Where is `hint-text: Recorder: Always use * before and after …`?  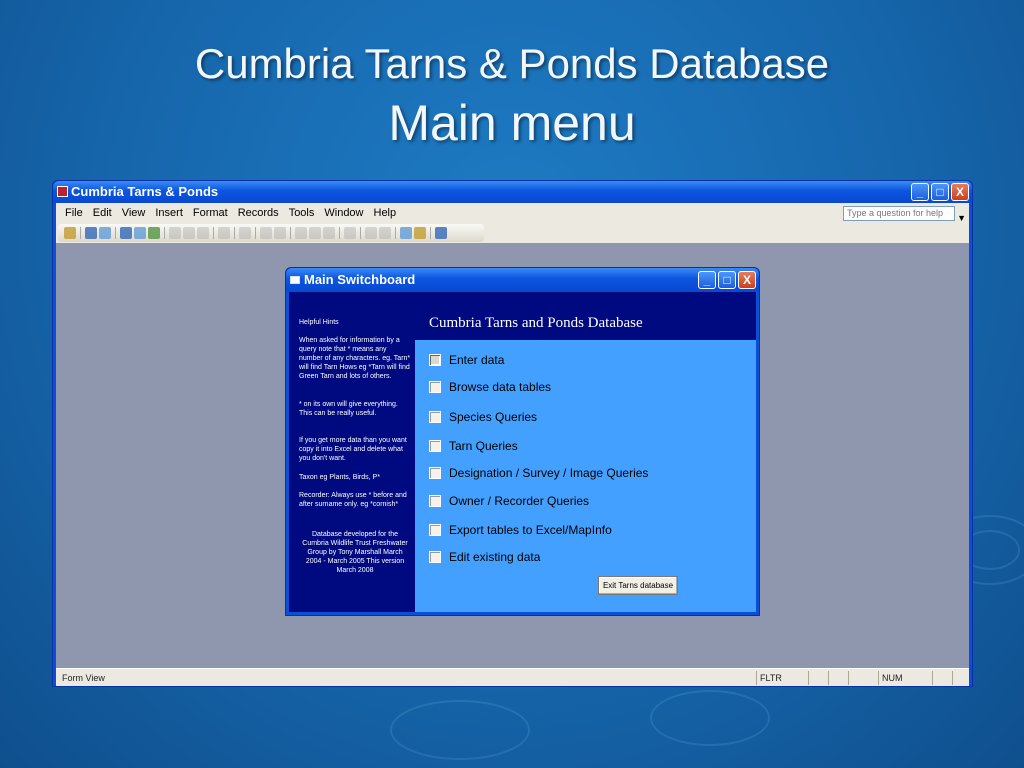 hint-text: Recorder: Always use * before and after … is located at coordinates (353, 500).